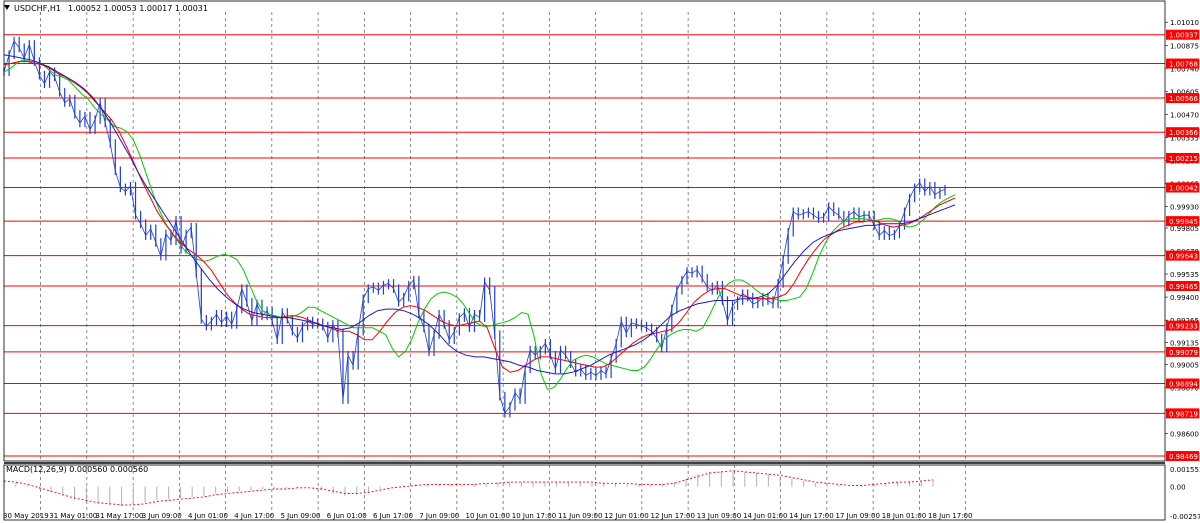 The image size is (1200, 523). Describe the element at coordinates (1183, 99) in the screenshot. I see `level-tag-label: 1.00566` at that location.